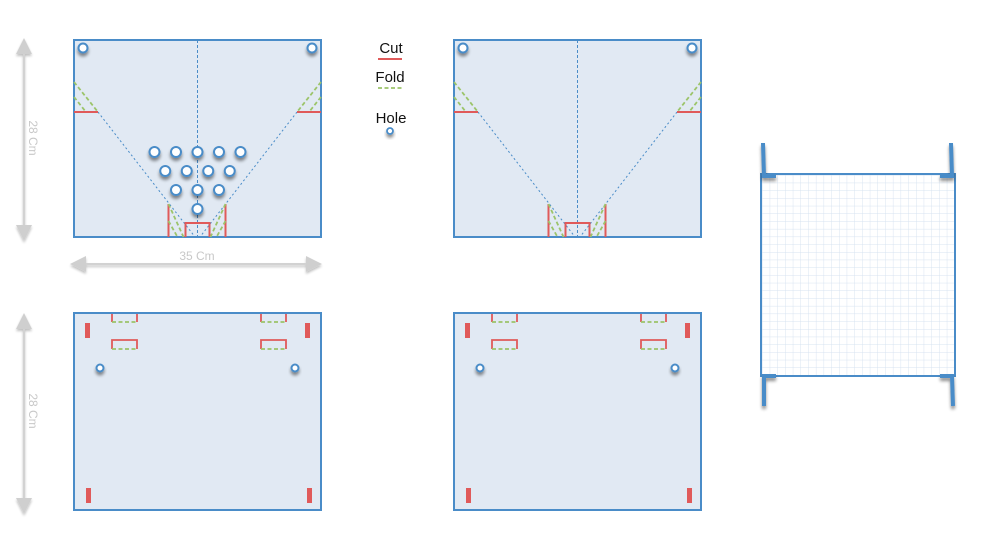 Image resolution: width=987 pixels, height=549 pixels. I want to click on bottom-left-panel, so click(197, 411).